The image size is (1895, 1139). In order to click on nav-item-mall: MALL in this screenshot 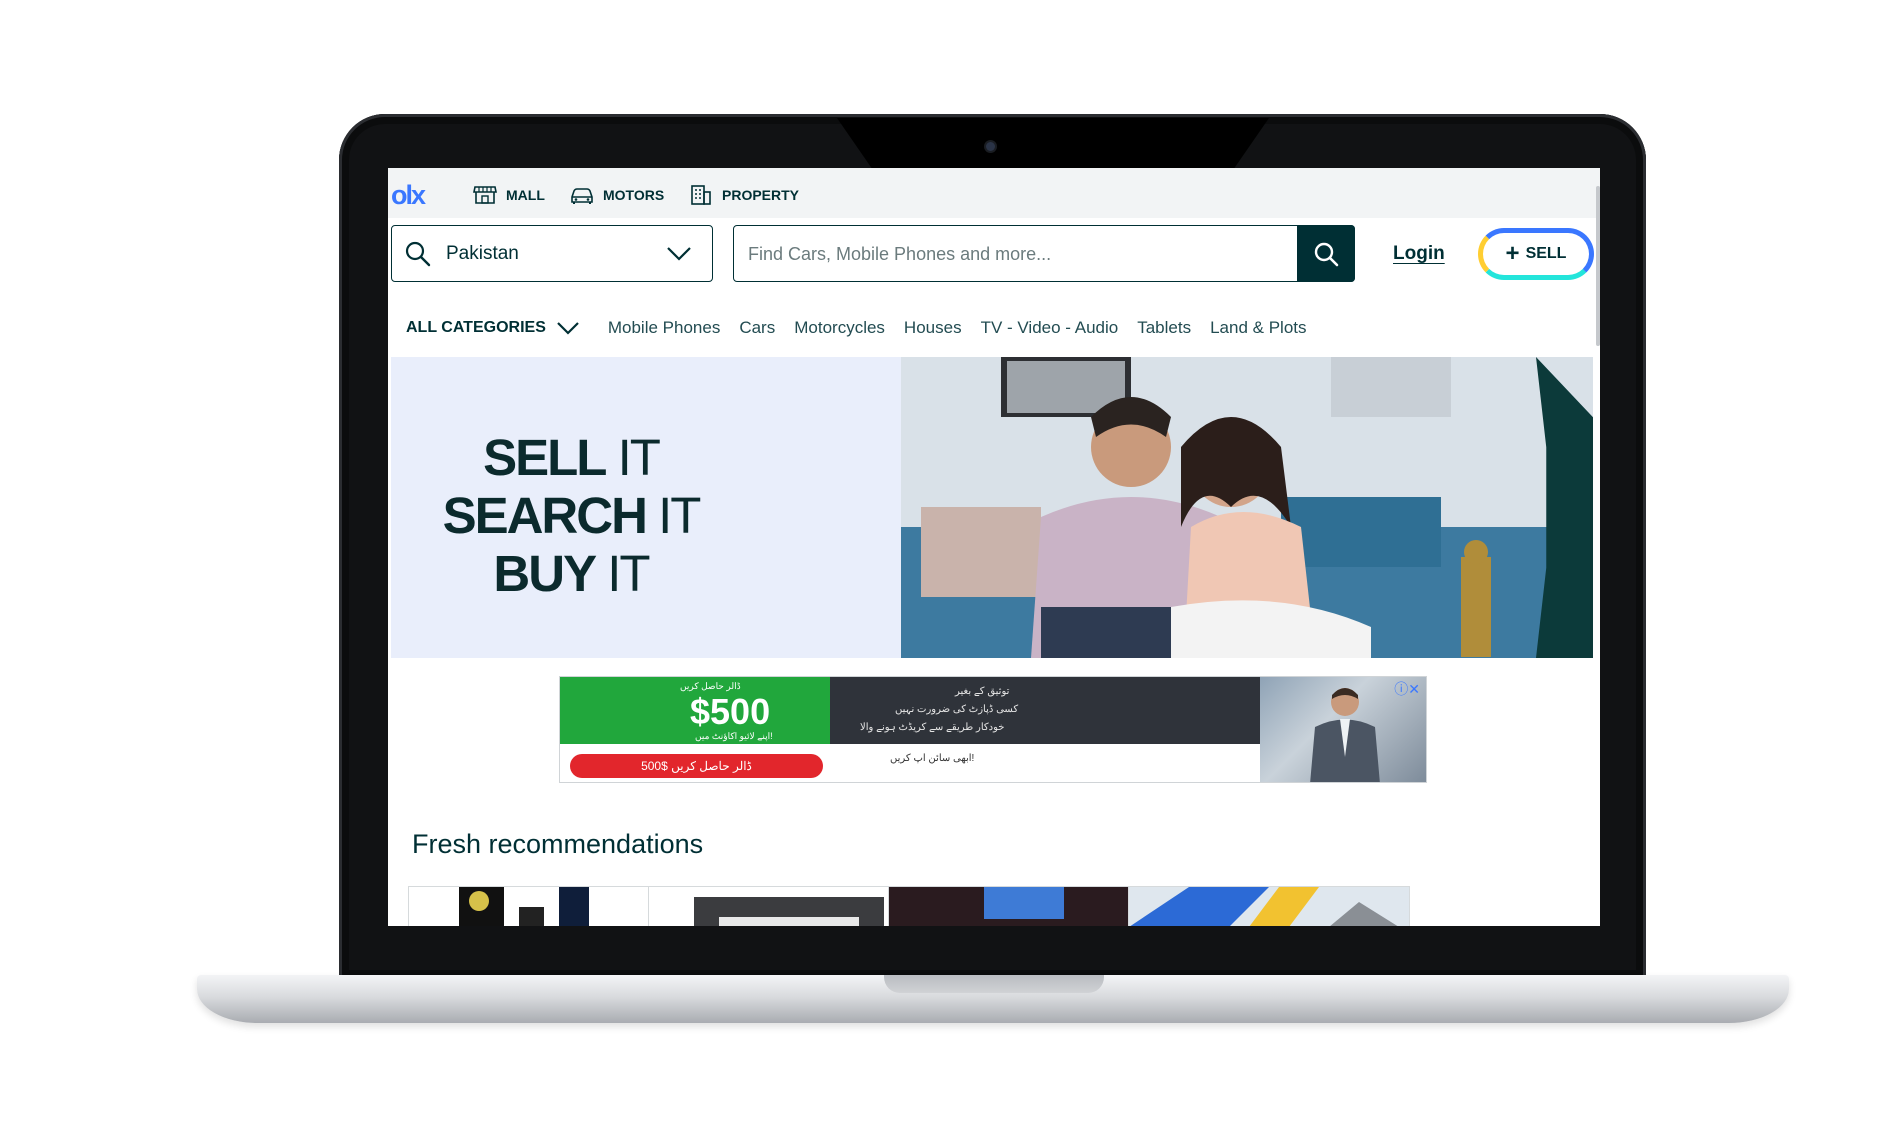, I will do `click(508, 195)`.